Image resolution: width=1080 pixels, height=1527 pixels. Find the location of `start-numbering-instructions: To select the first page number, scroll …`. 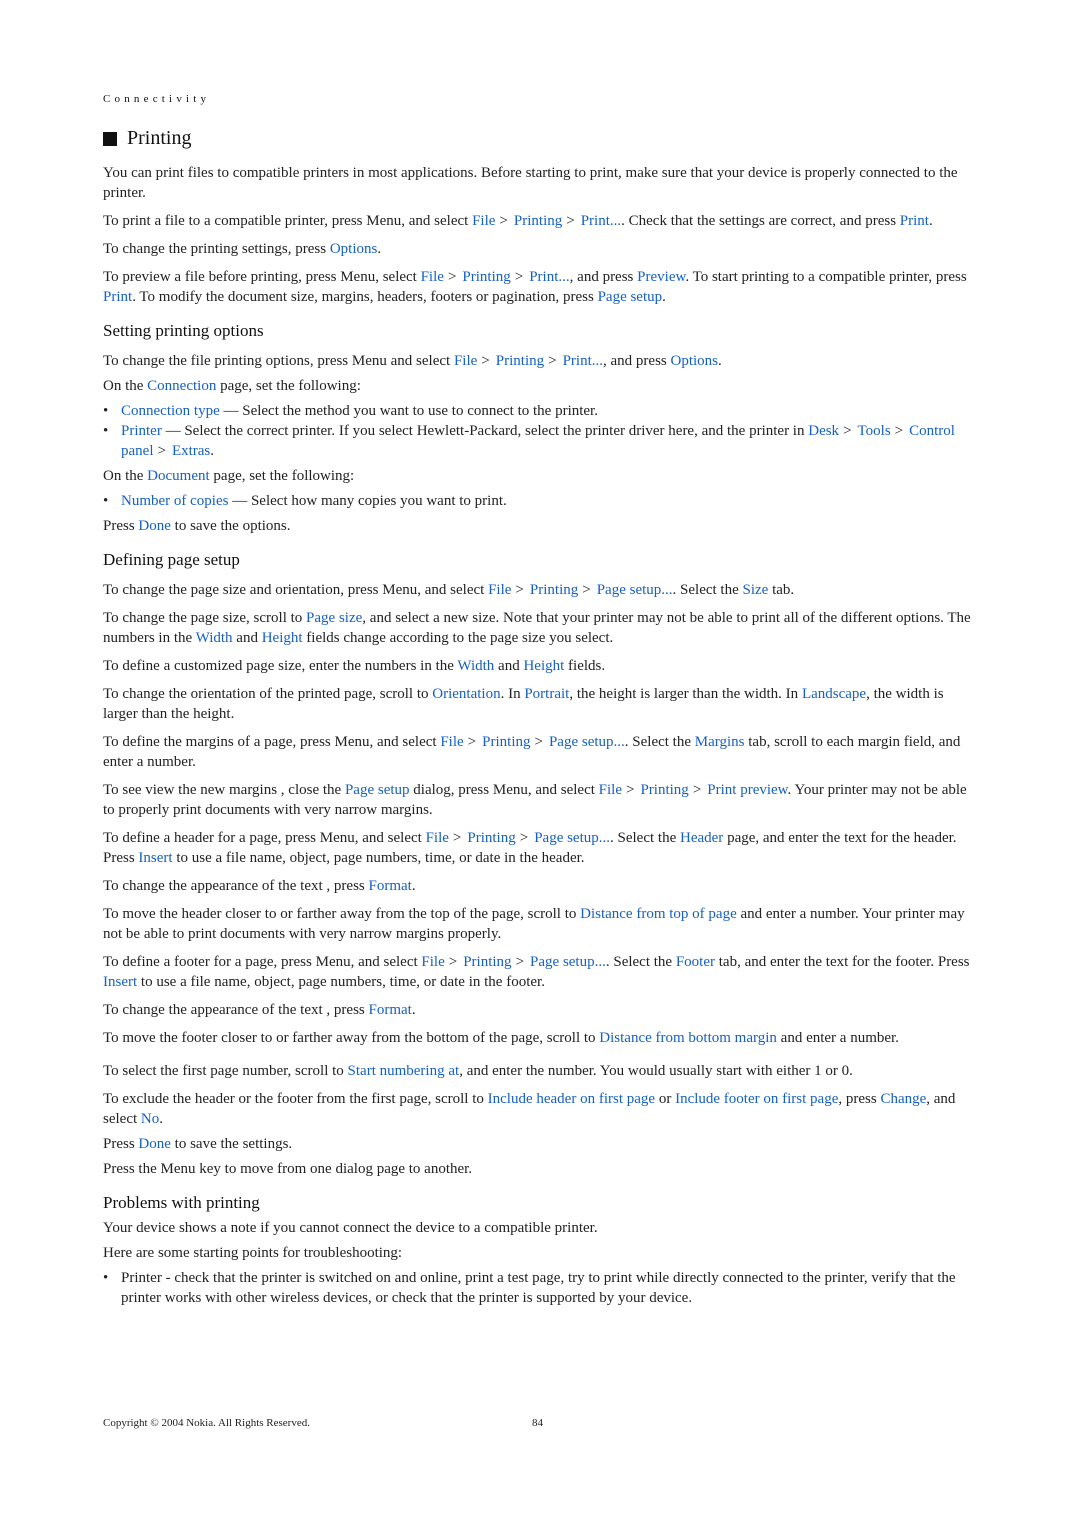

start-numbering-instructions: To select the first page number, scroll … is located at coordinates (478, 1071).